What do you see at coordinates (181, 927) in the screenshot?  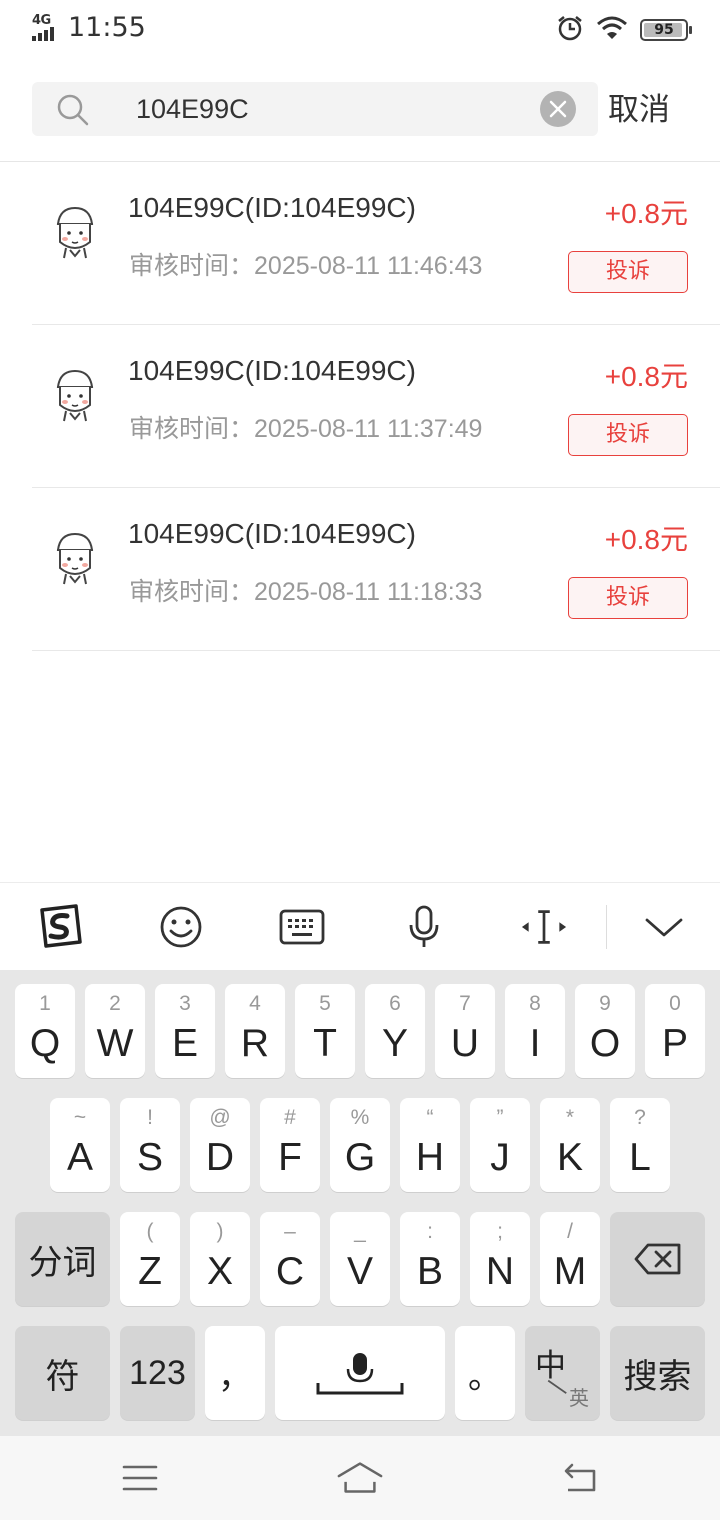 I see `emoji-icon` at bounding box center [181, 927].